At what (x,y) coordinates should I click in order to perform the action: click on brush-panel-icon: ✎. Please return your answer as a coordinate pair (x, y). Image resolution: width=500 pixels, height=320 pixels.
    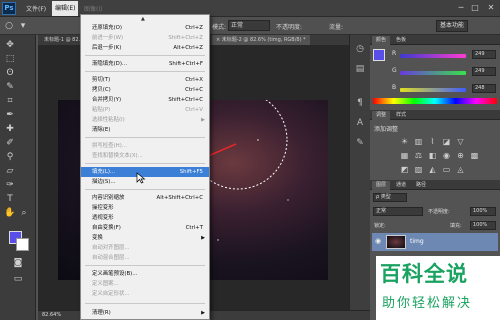
    Looking at the image, I should click on (360, 143).